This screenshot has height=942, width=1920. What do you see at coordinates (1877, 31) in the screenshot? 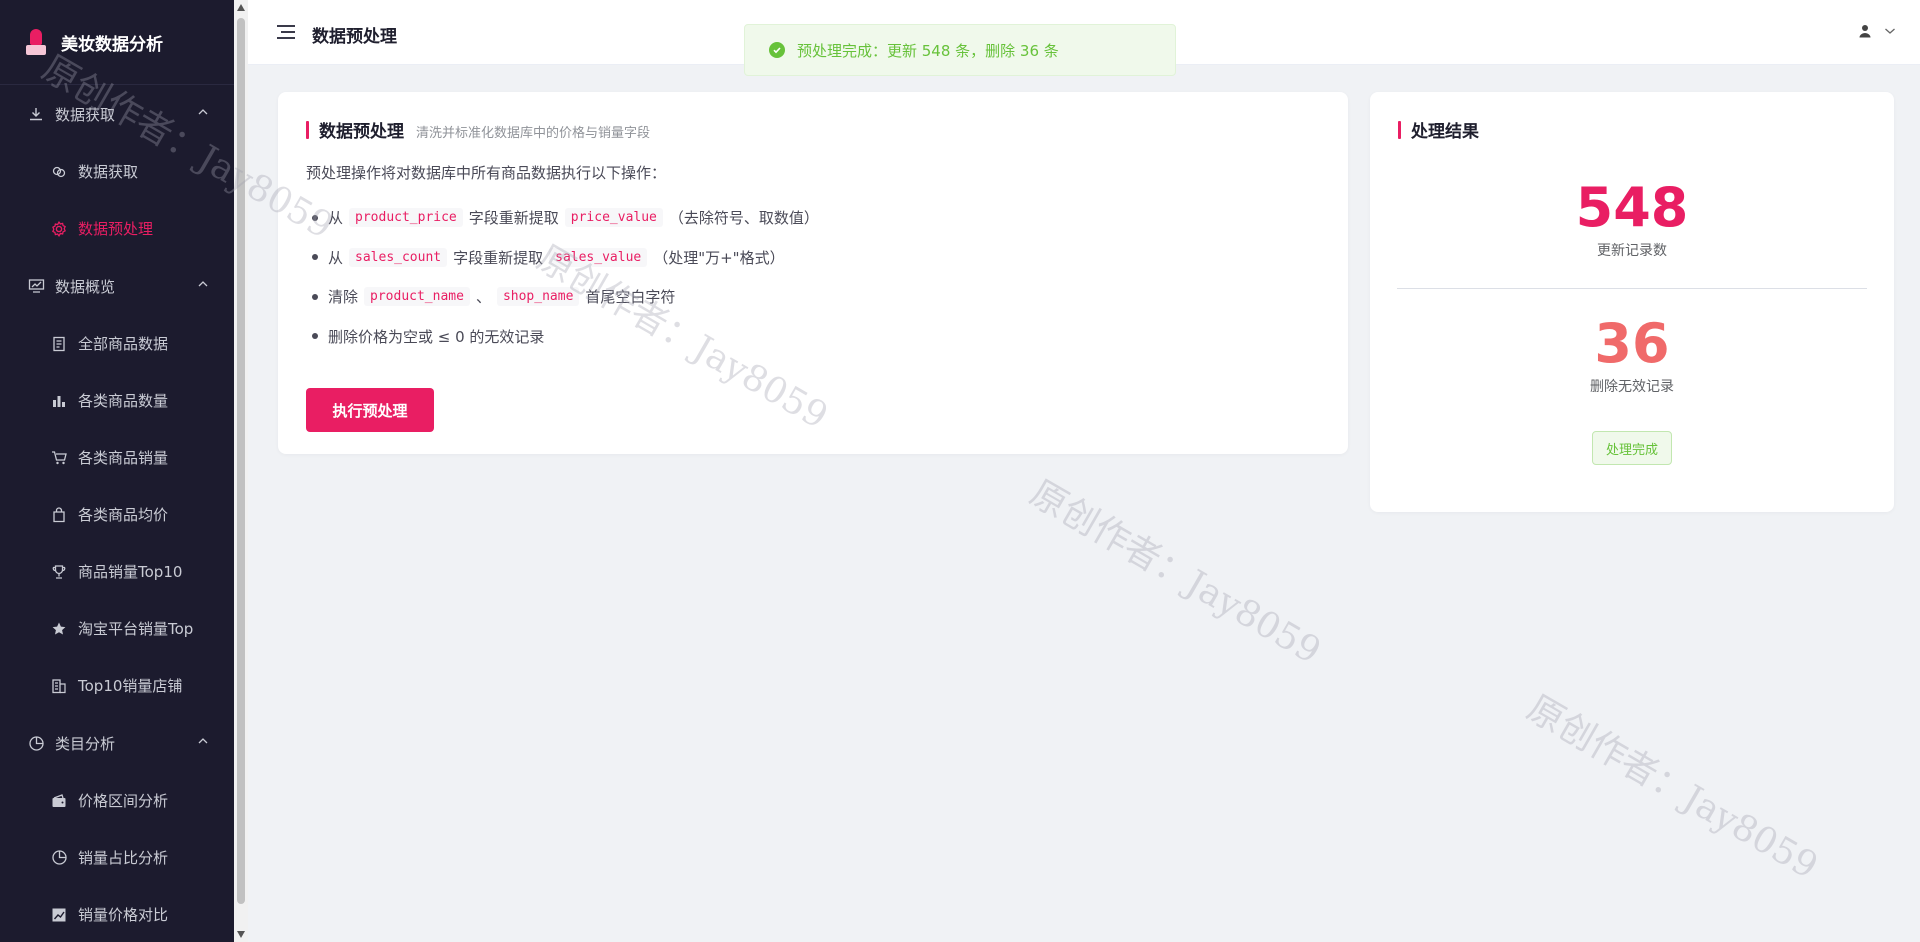
I see `user-menu` at bounding box center [1877, 31].